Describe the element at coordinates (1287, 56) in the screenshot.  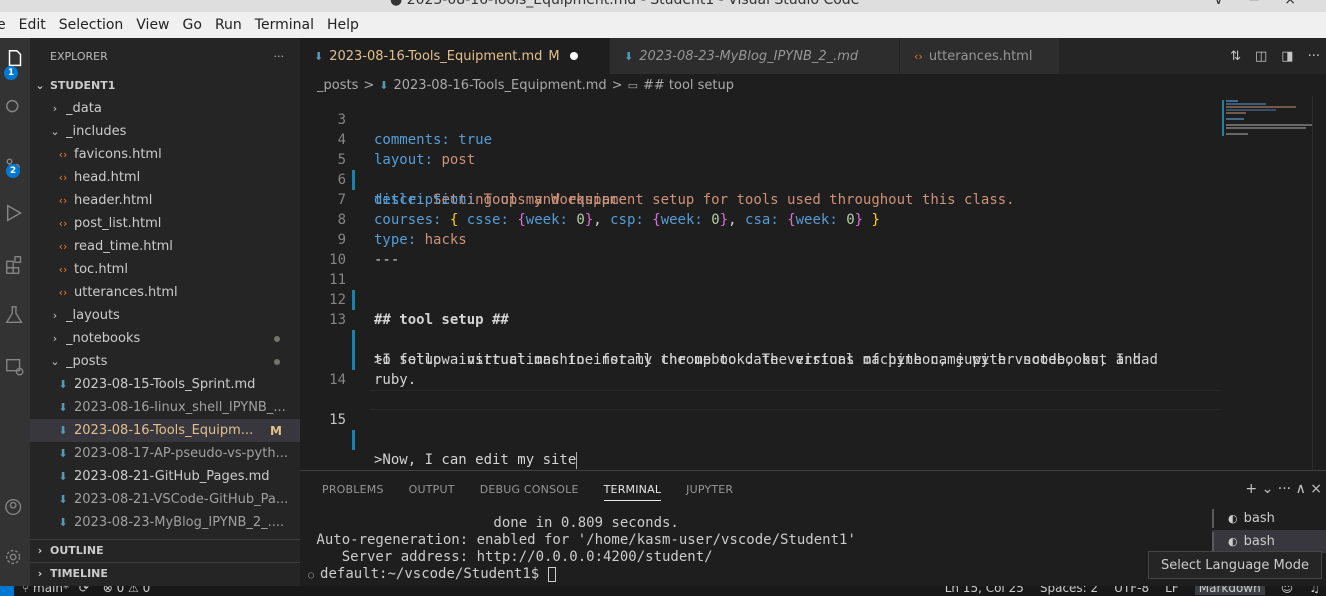
I see `split-editor-icon: ◨` at that location.